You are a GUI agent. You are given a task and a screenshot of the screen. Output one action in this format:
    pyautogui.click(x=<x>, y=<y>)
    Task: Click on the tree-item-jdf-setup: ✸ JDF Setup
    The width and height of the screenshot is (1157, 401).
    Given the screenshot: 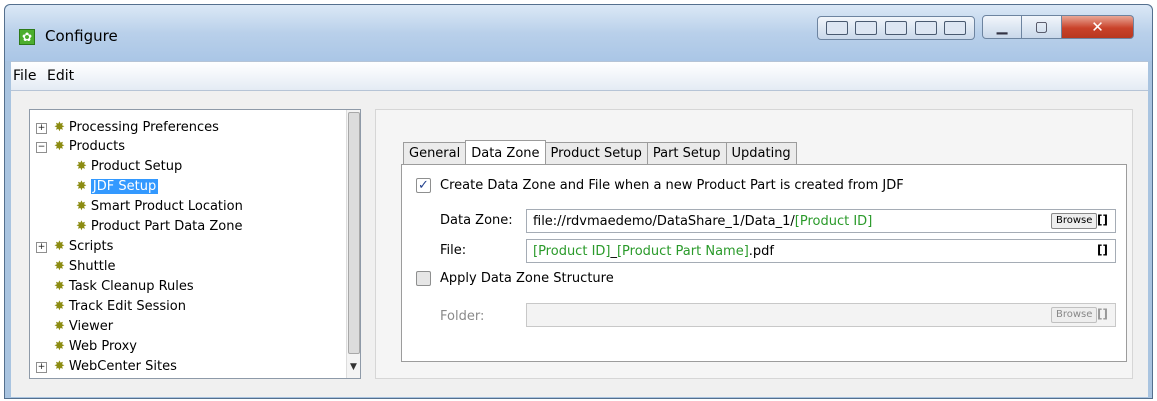 What is the action you would take?
    pyautogui.click(x=117, y=187)
    